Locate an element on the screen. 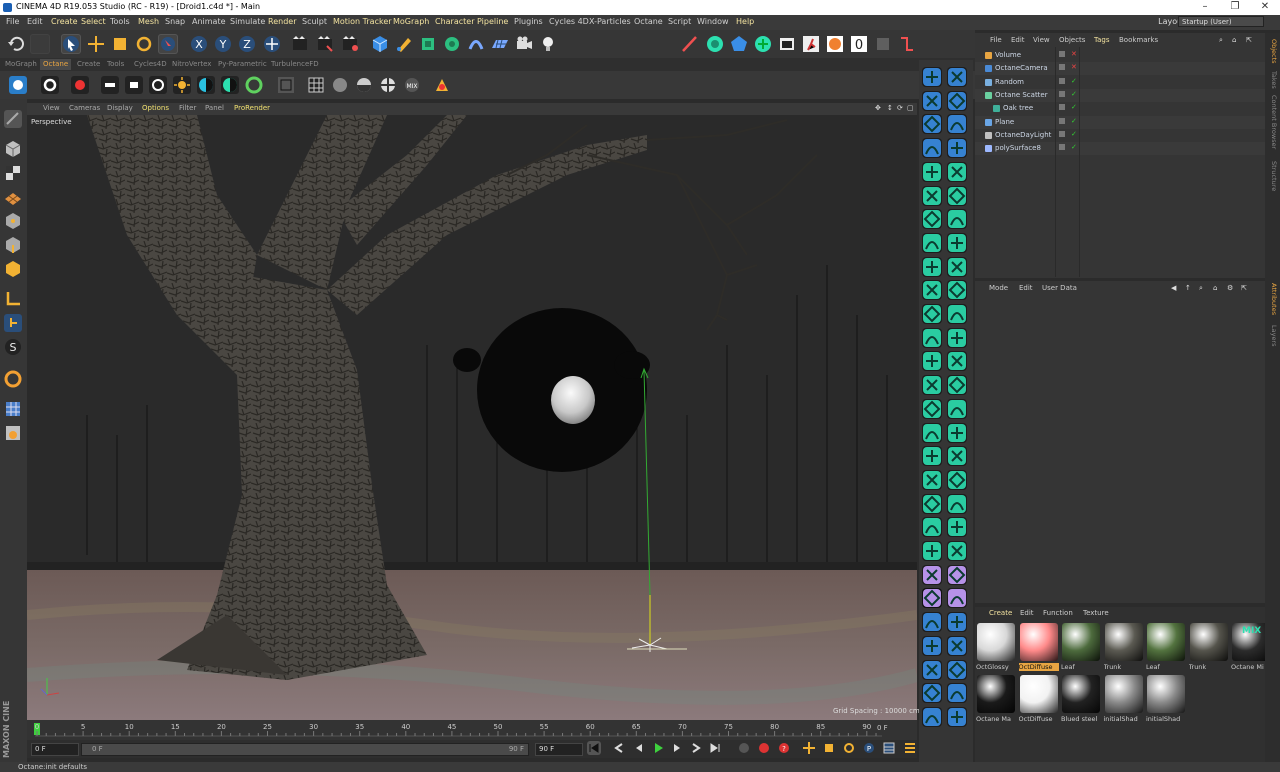 This screenshot has height=772, width=1280. object-visibility-icon: ✓ is located at coordinates (1074, 121).